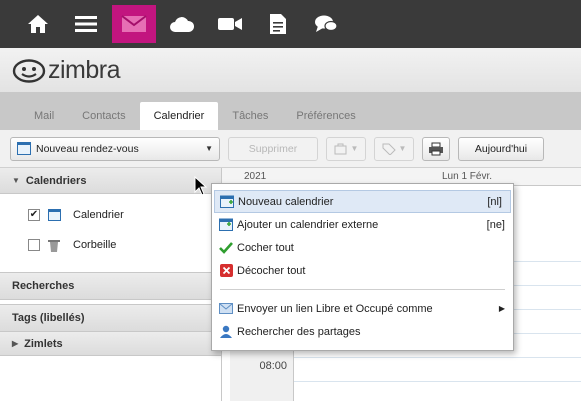 This screenshot has width=581, height=401. Describe the element at coordinates (103, 116) in the screenshot. I see `tab-contacts: Contacts` at that location.